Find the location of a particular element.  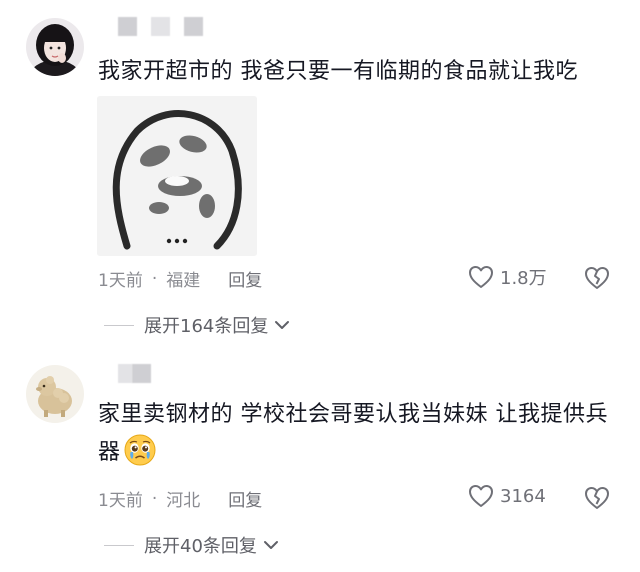

expand-replies-button: 展开40条回复 is located at coordinates (191, 545).